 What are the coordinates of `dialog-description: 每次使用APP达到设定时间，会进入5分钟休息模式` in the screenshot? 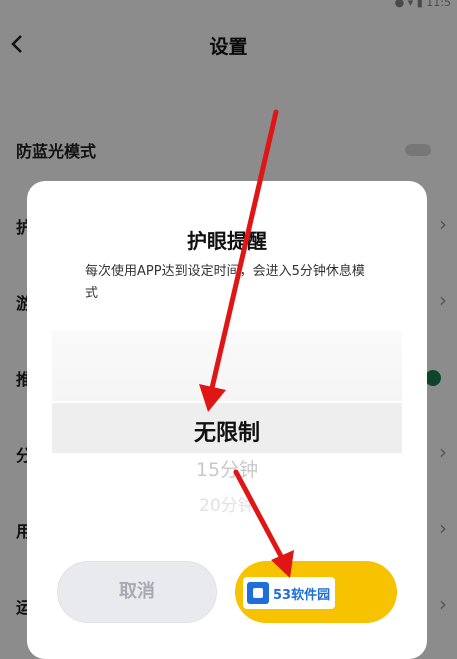 It's located at (225, 282).